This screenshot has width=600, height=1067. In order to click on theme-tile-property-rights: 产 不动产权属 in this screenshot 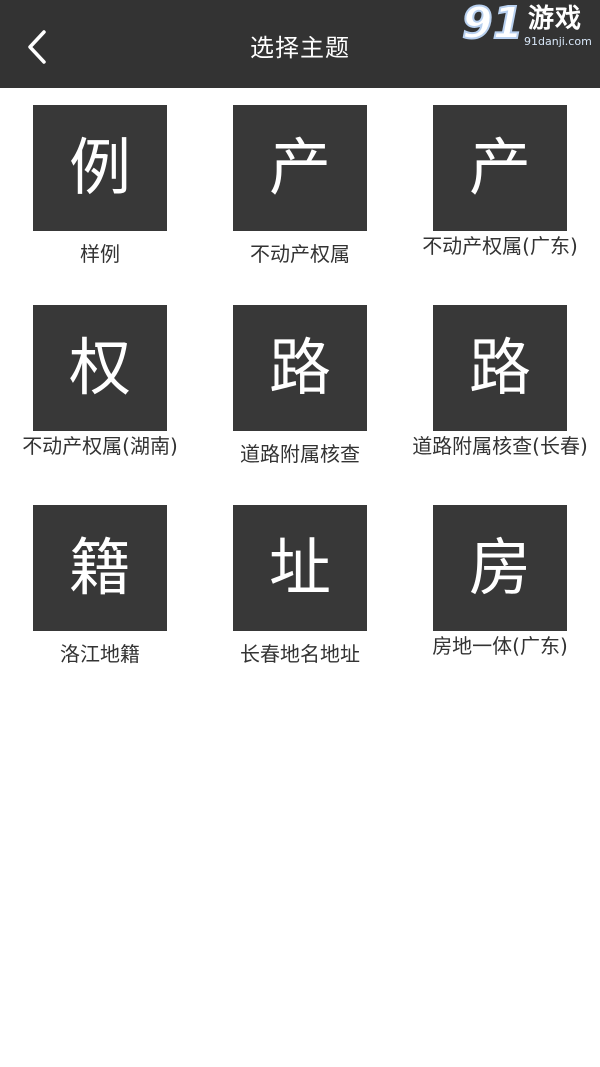, I will do `click(300, 178)`.